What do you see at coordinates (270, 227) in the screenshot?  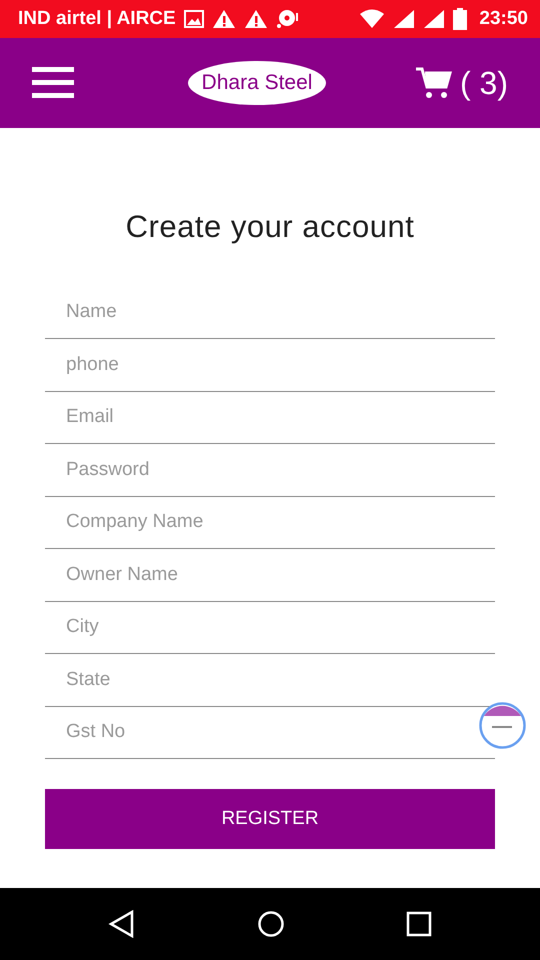 I see `page-title: Create your account` at bounding box center [270, 227].